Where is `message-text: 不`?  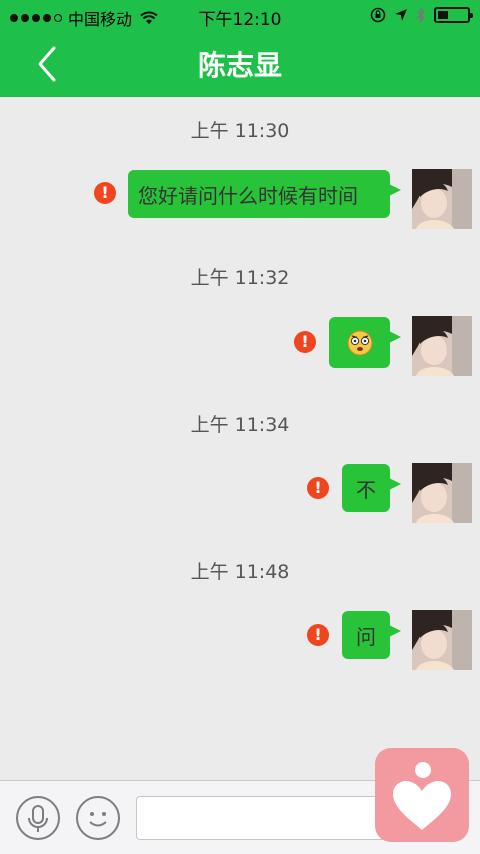 message-text: 不 is located at coordinates (366, 489).